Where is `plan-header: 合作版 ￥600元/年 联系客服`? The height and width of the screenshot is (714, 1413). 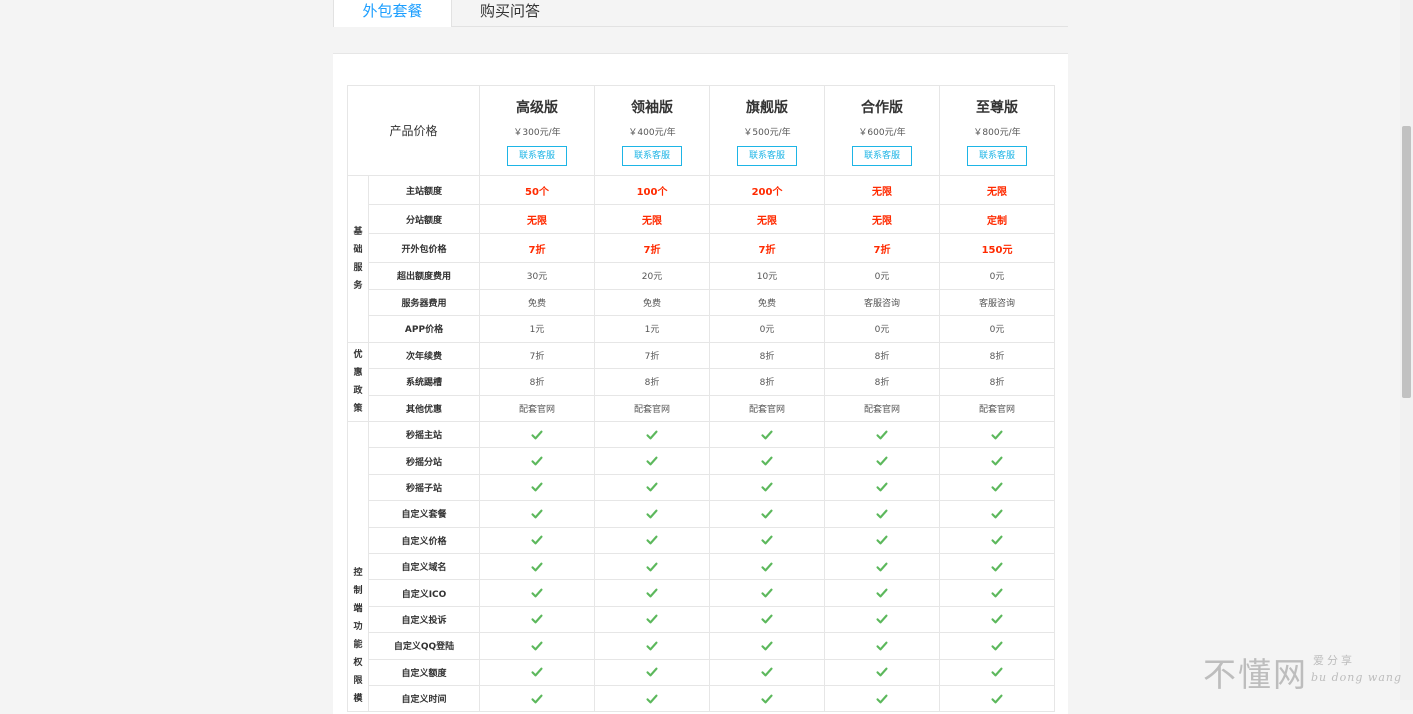 plan-header: 合作版 ￥600元/年 联系客服 is located at coordinates (882, 130).